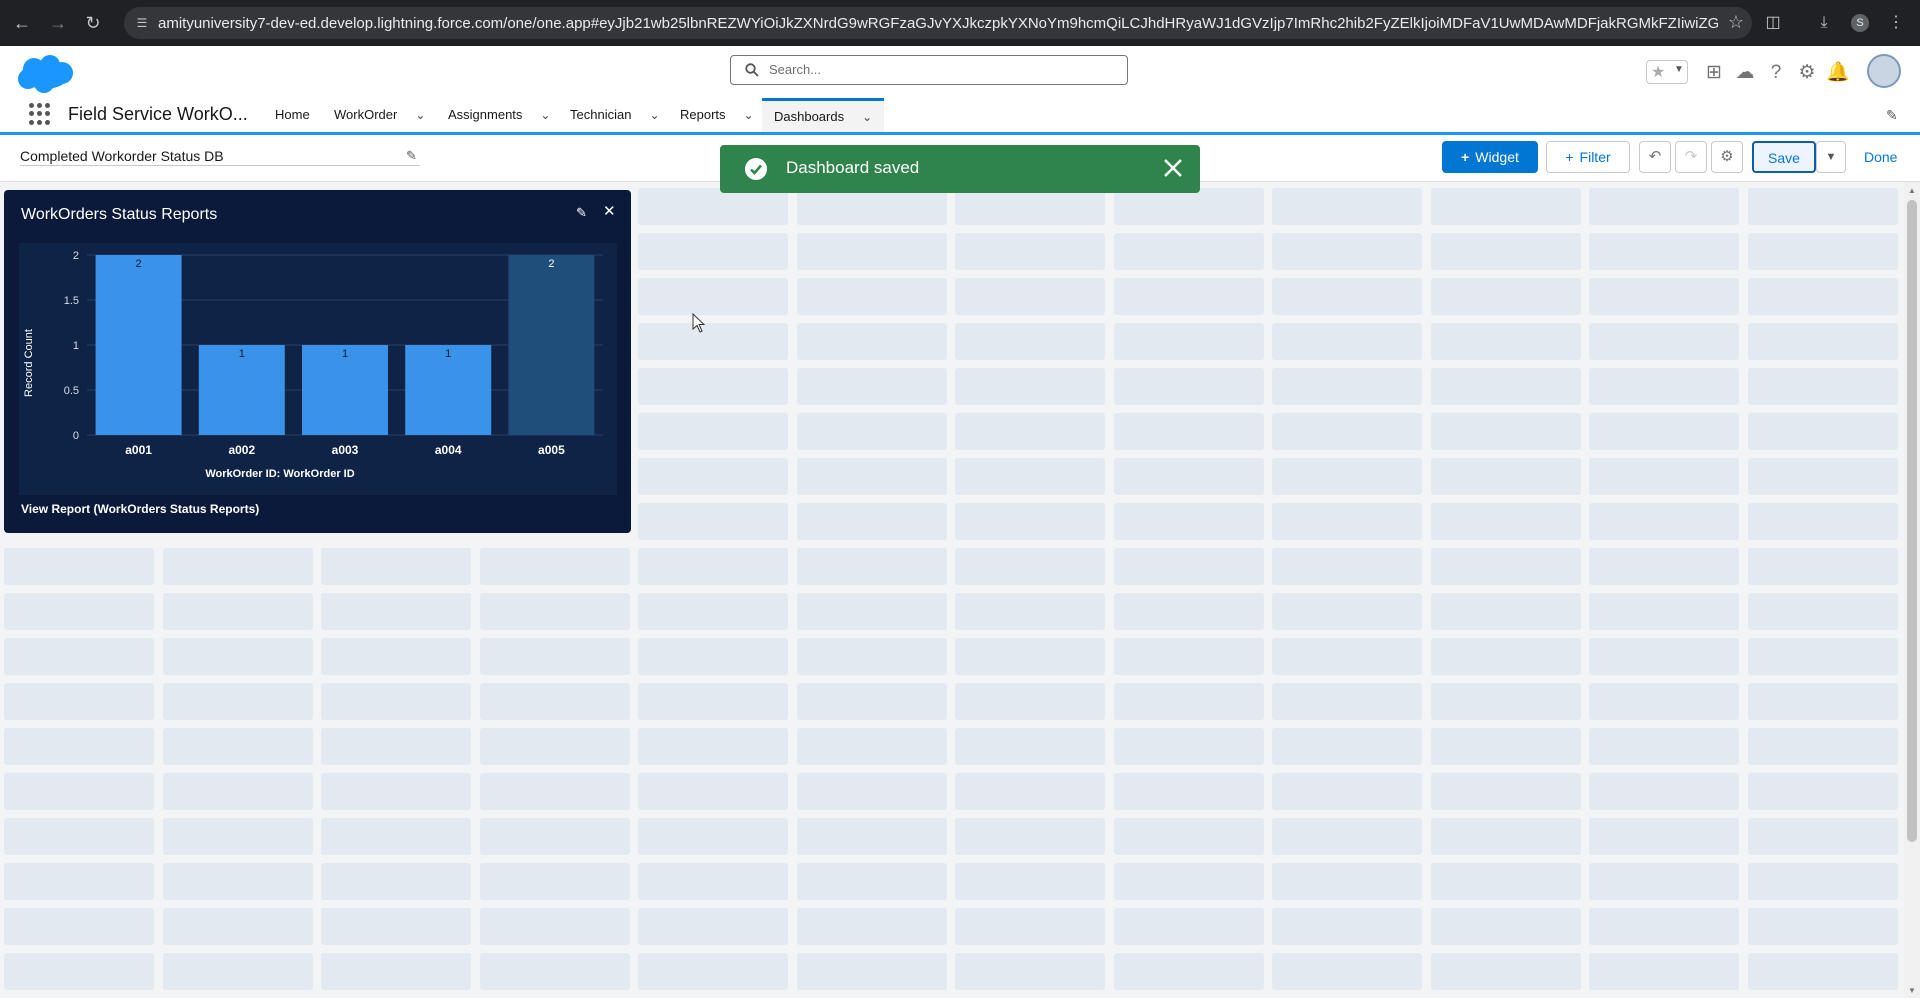 The height and width of the screenshot is (998, 1920). What do you see at coordinates (1784, 157) in the screenshot?
I see `save-button: Save` at bounding box center [1784, 157].